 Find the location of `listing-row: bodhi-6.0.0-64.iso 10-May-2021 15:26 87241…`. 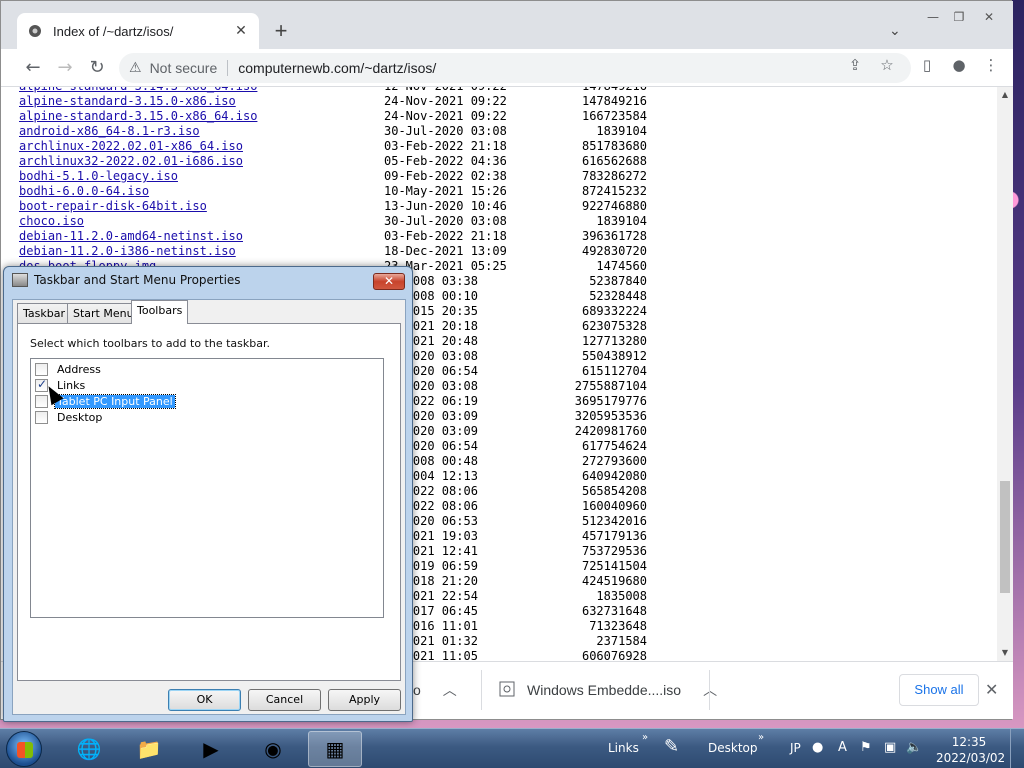

listing-row: bodhi-6.0.0-64.iso 10-May-2021 15:26 87241… is located at coordinates (333, 191).